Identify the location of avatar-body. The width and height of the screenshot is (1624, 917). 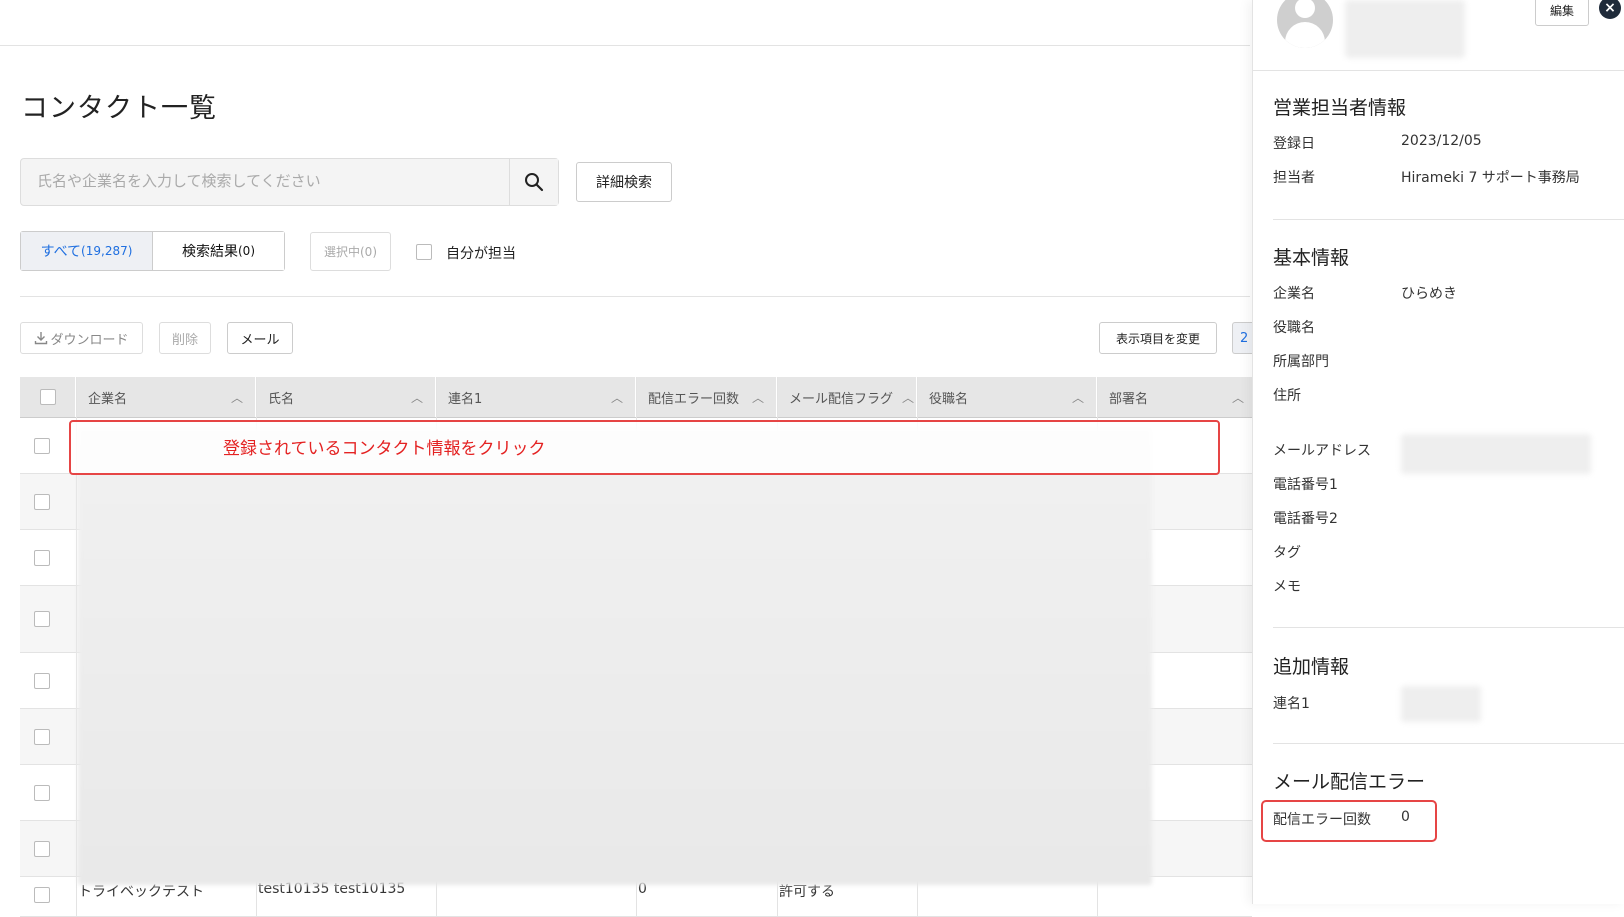
(1305, 35).